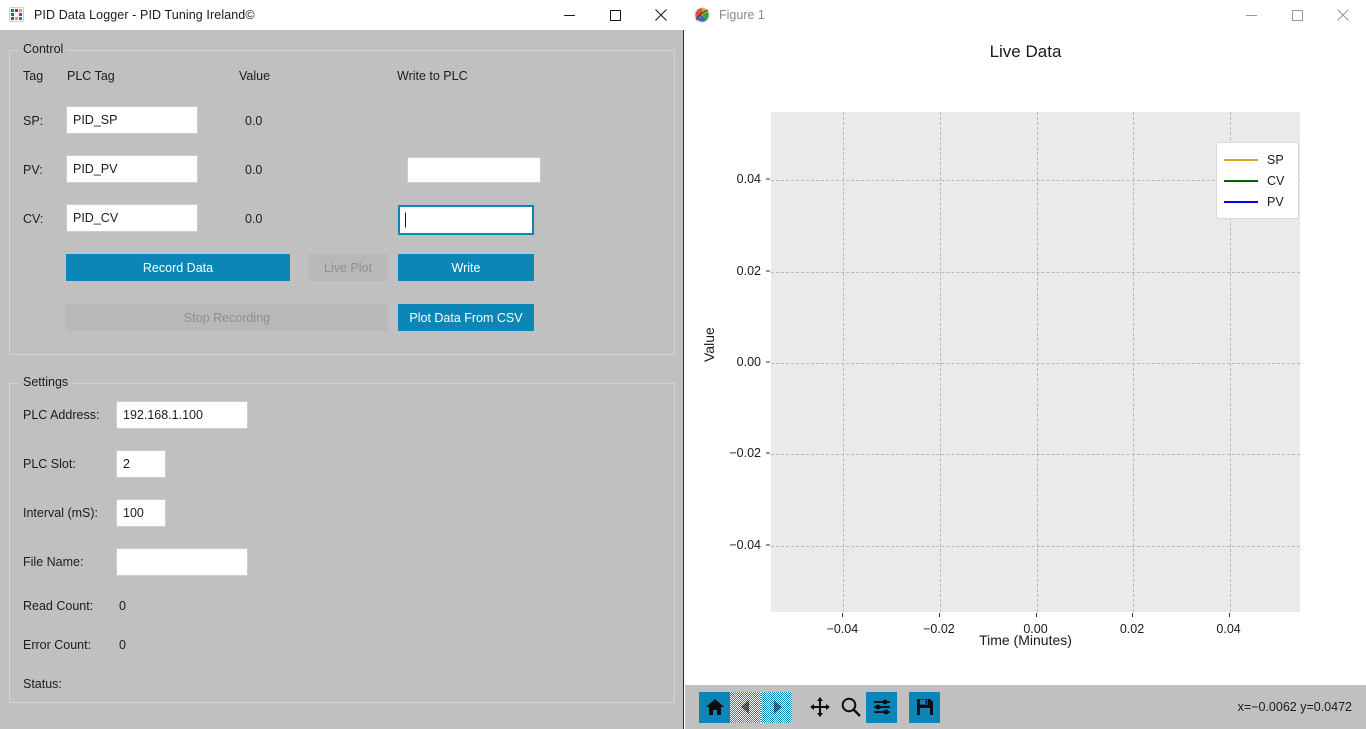  I want to click on row-label-cv: CV:, so click(33, 219).